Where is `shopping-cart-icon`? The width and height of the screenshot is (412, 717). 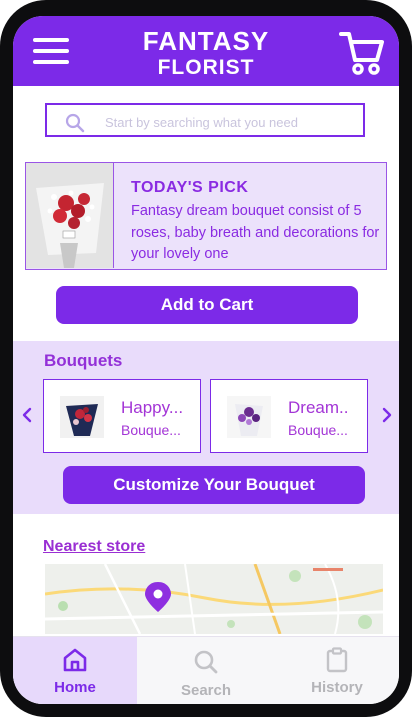 shopping-cart-icon is located at coordinates (361, 53).